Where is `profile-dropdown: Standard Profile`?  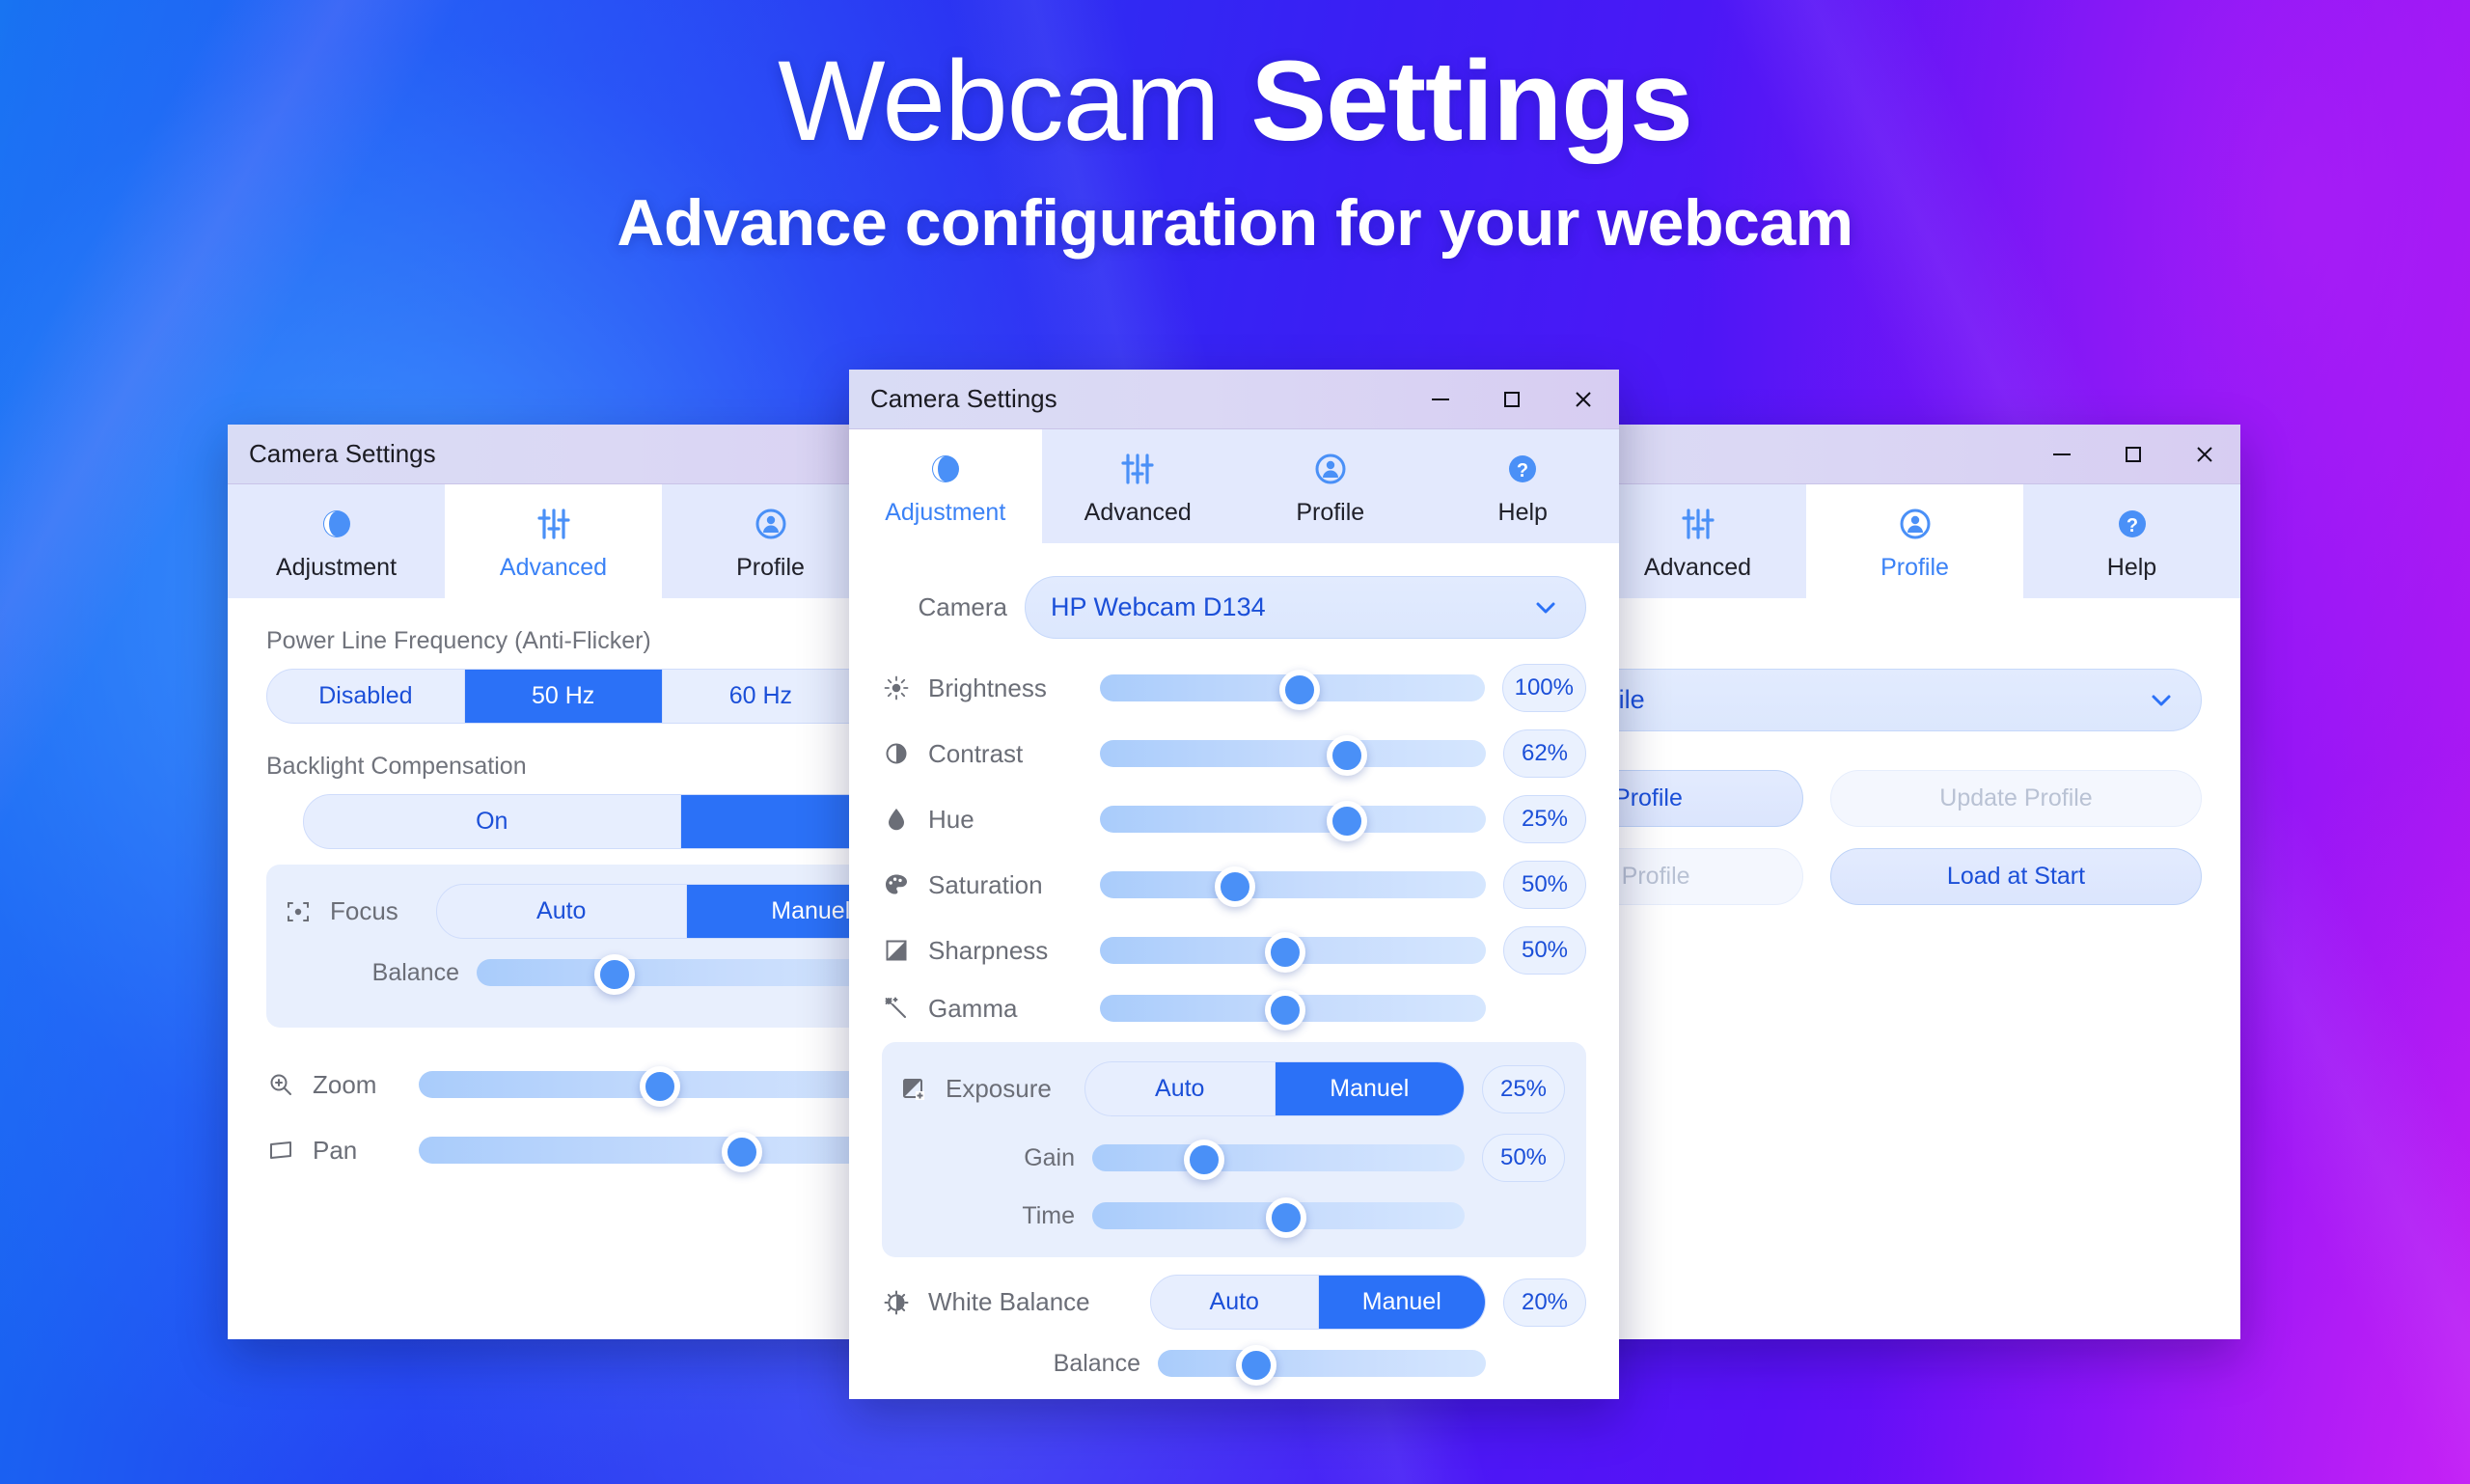
profile-dropdown: Standard Profile is located at coordinates (1869, 700).